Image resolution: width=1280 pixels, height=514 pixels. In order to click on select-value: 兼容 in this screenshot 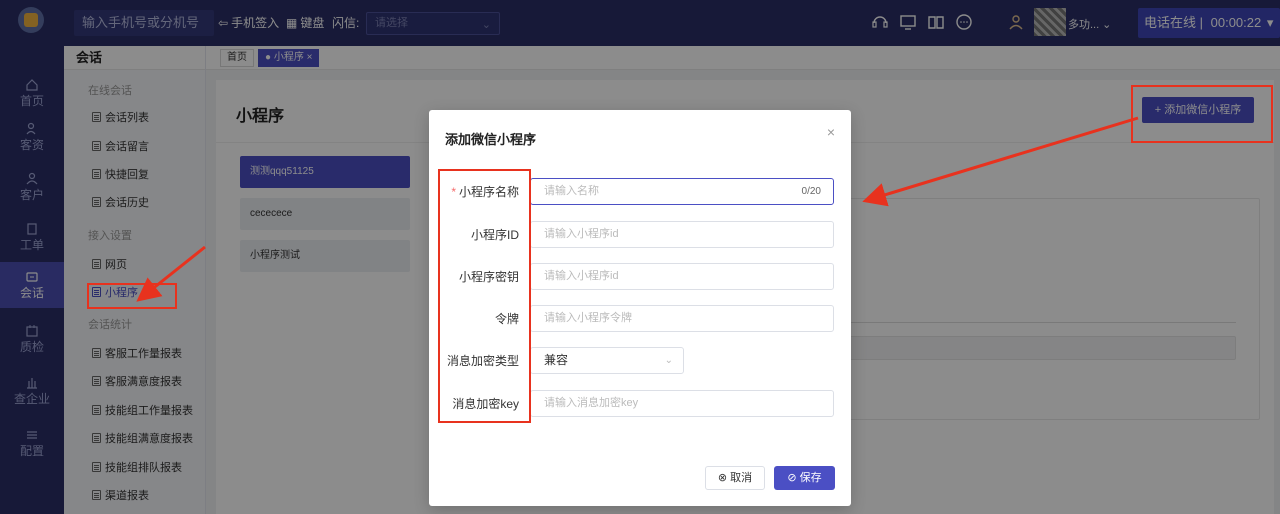, I will do `click(556, 360)`.